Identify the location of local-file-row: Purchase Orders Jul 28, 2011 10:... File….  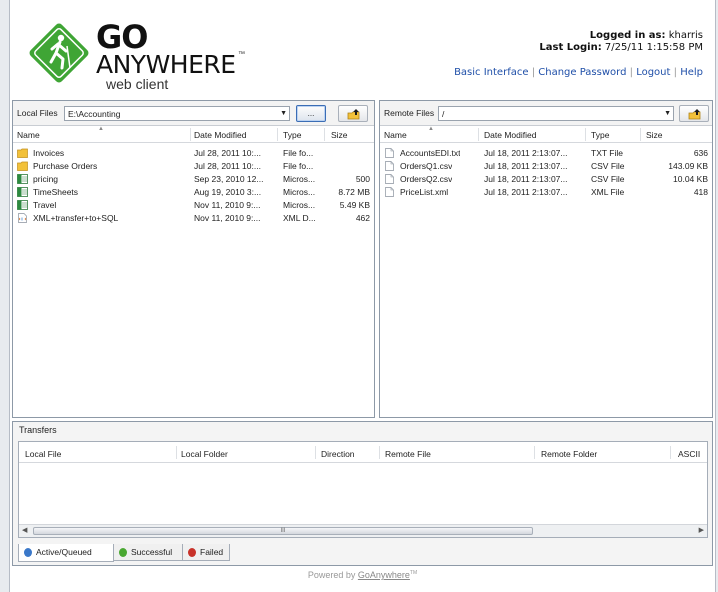
(193, 166).